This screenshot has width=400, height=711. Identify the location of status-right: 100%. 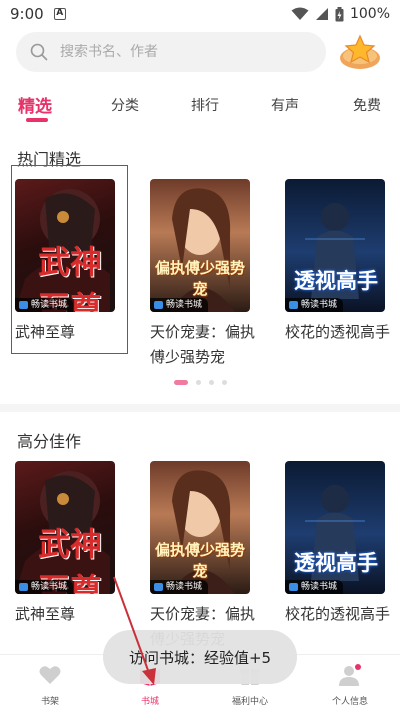
(340, 14).